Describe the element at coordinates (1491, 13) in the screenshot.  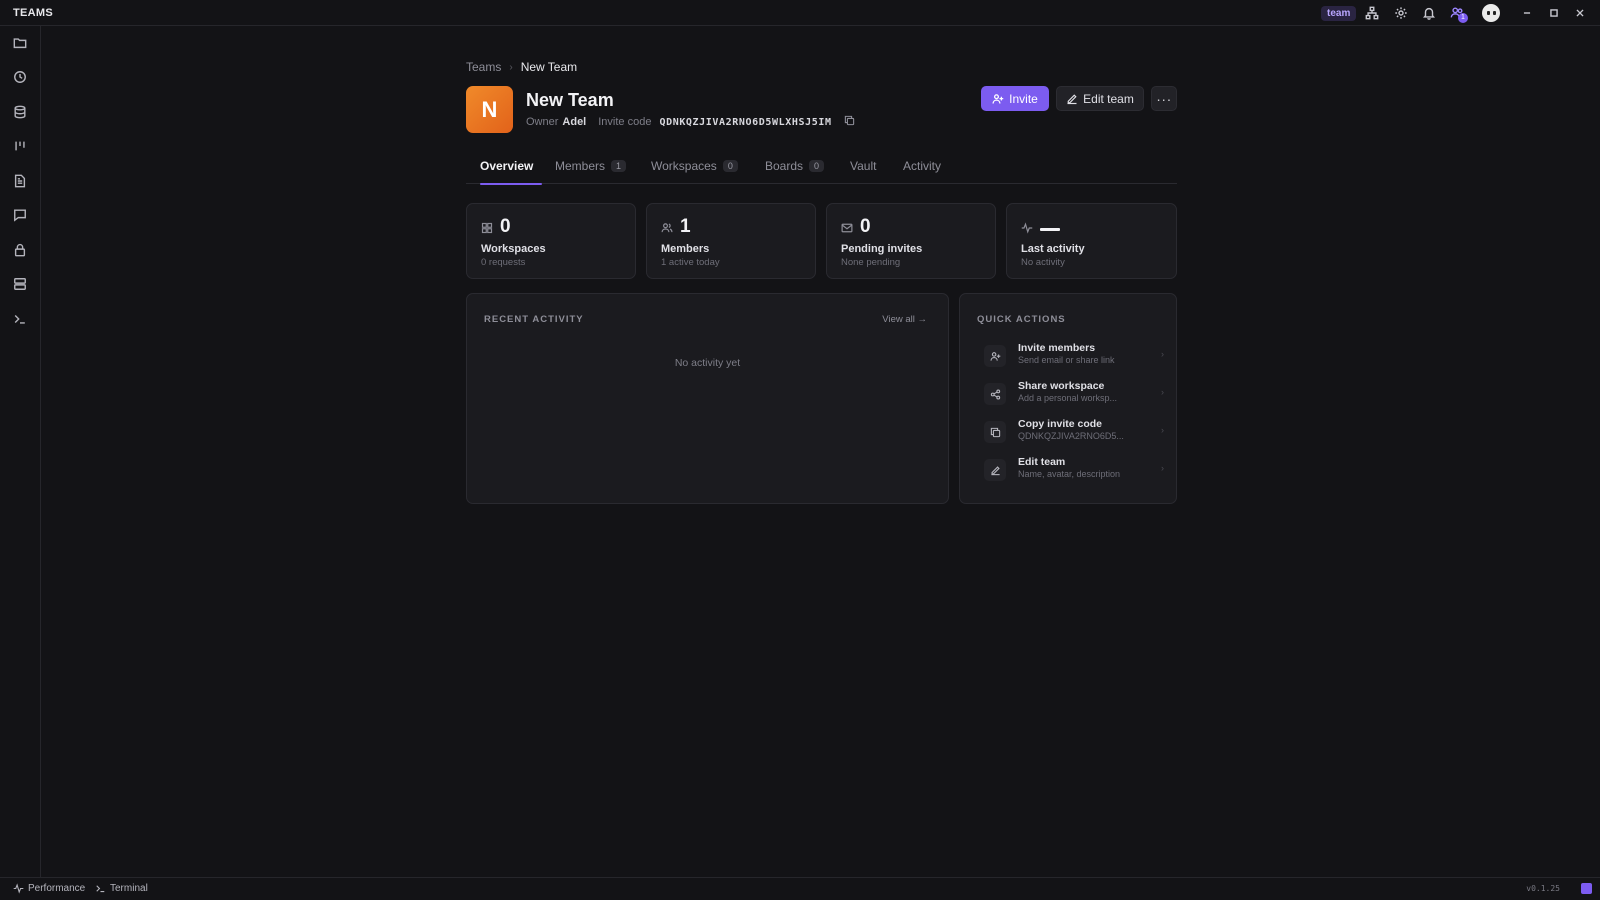
I see `user-avatar` at that location.